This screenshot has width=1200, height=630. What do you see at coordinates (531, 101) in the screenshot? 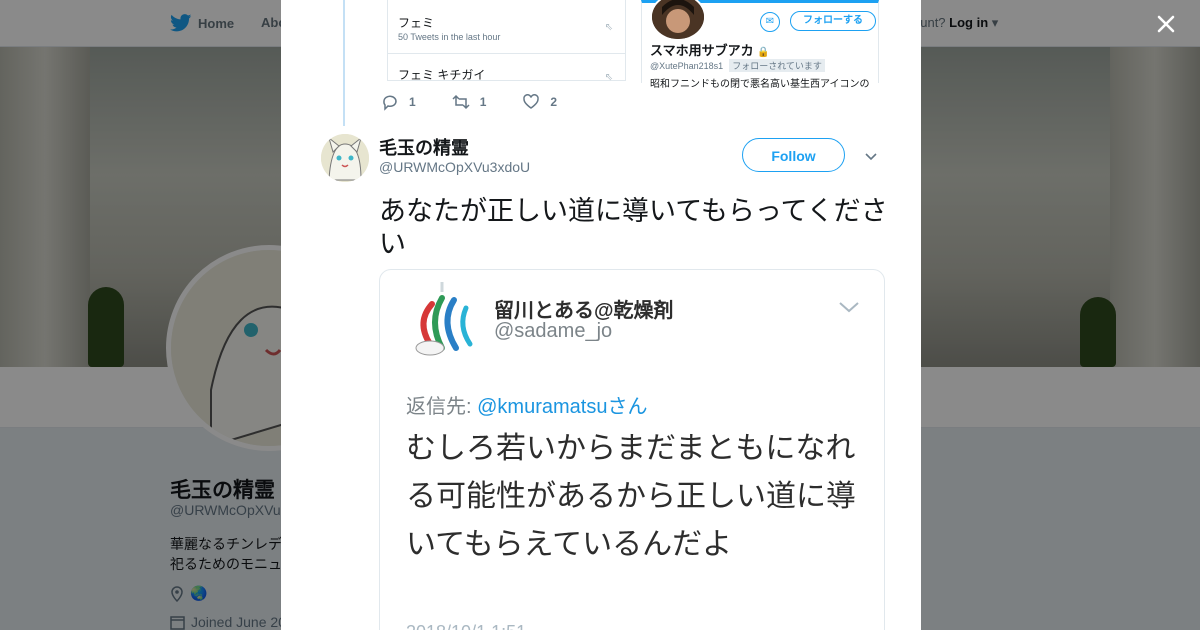
I see `heart-icon` at bounding box center [531, 101].